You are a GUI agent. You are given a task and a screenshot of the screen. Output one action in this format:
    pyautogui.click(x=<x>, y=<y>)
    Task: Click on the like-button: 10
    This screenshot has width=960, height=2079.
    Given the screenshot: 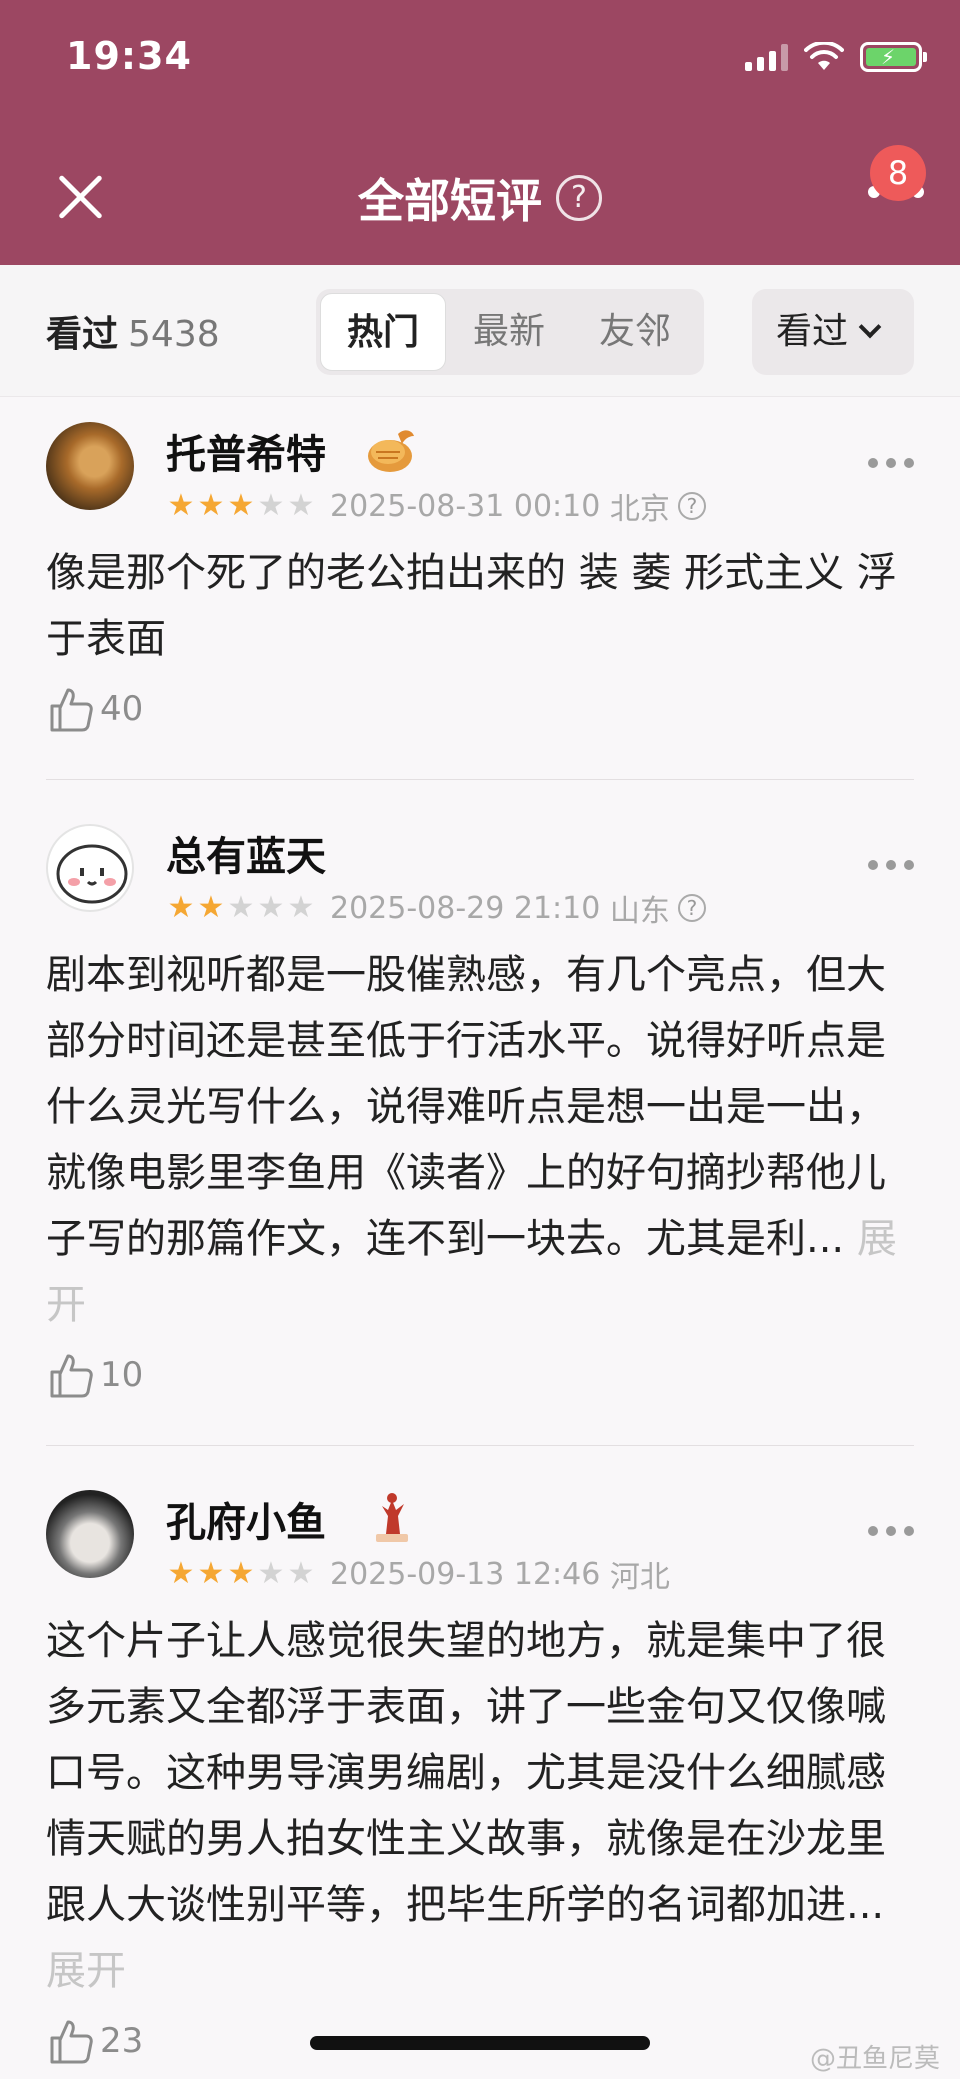 What is the action you would take?
    pyautogui.click(x=94, y=1375)
    